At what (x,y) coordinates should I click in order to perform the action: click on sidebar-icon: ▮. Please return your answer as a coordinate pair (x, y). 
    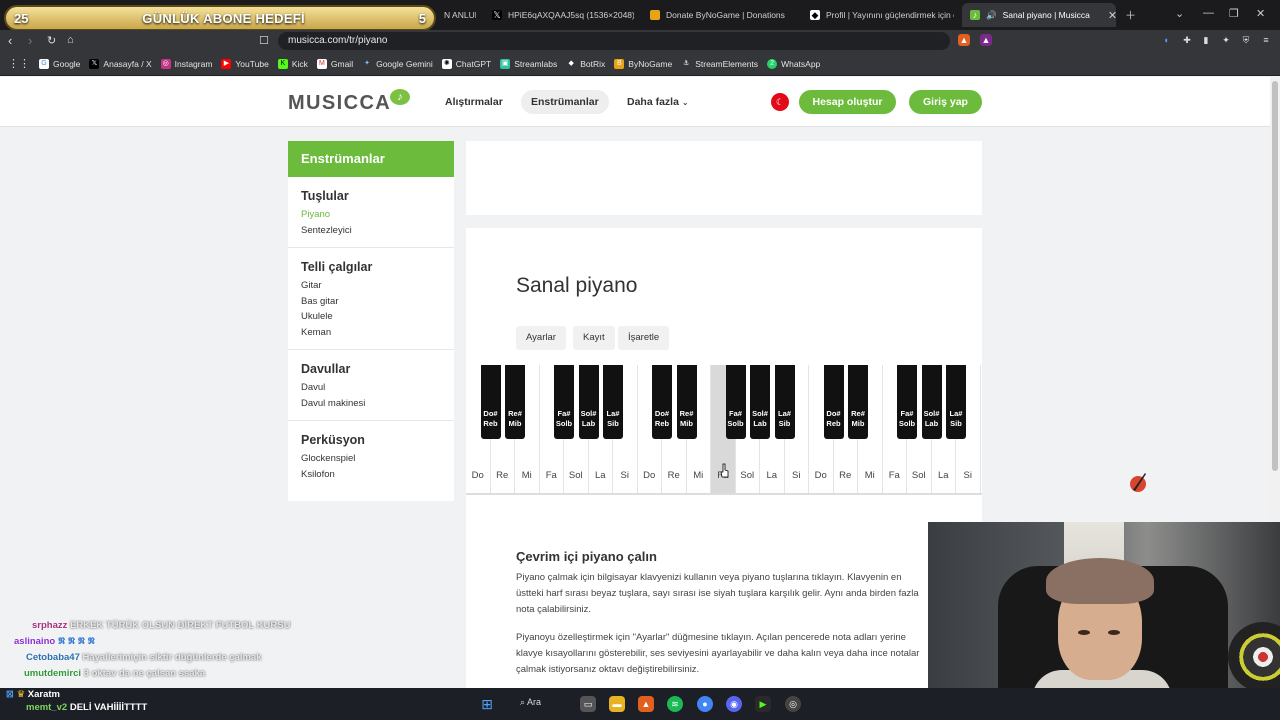
    Looking at the image, I should click on (1206, 40).